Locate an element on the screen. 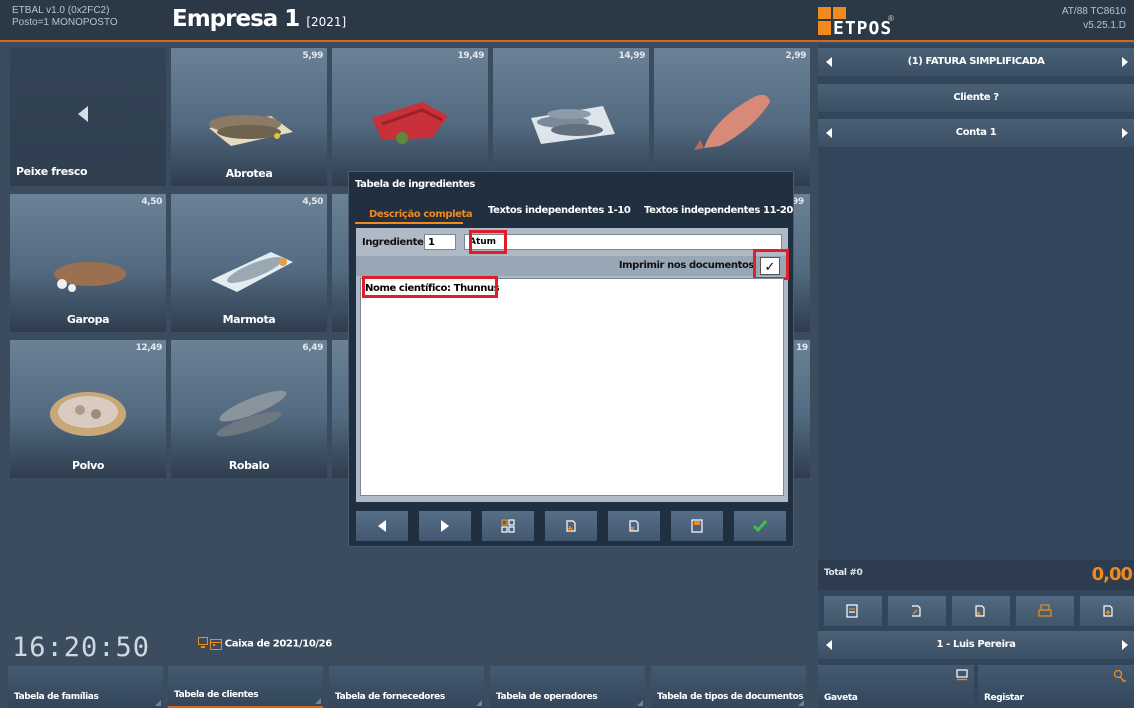  delete-record-button is located at coordinates (634, 526).